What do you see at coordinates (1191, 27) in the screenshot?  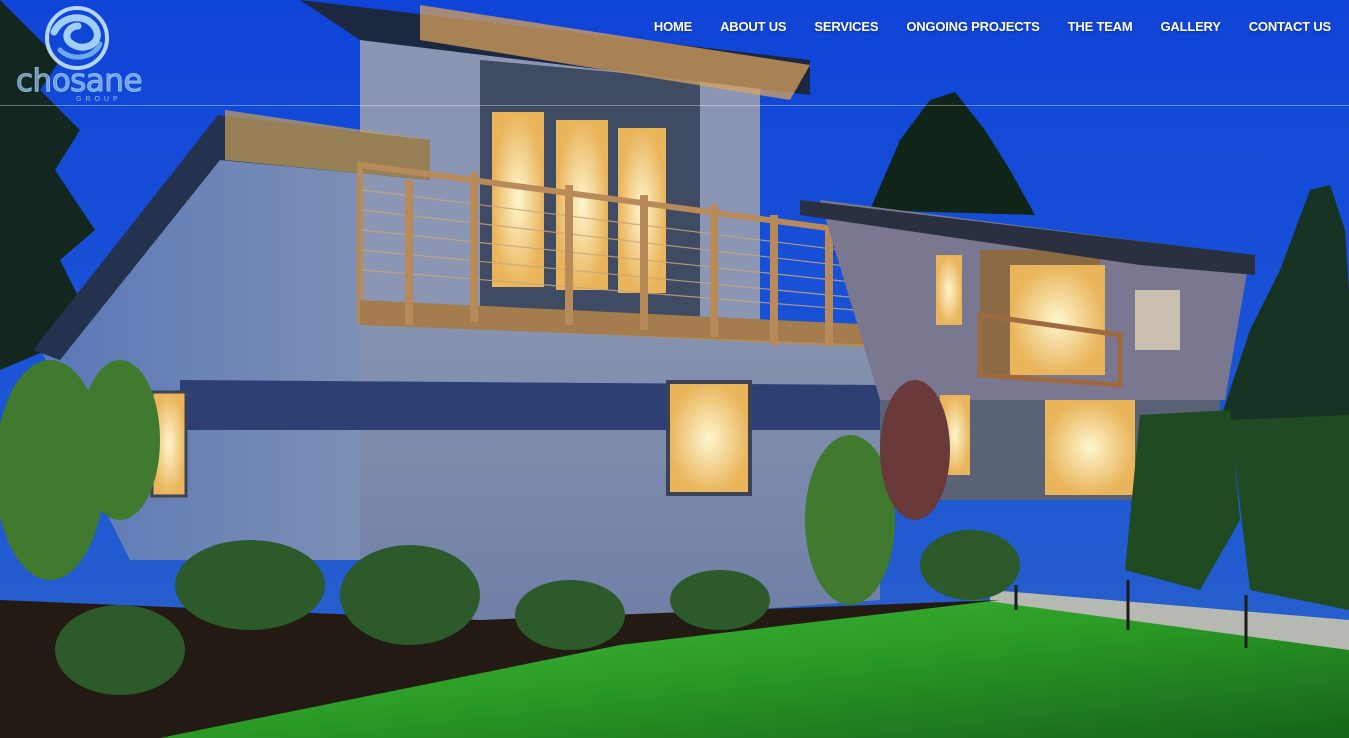 I see `nav-gallery: GALLERY` at bounding box center [1191, 27].